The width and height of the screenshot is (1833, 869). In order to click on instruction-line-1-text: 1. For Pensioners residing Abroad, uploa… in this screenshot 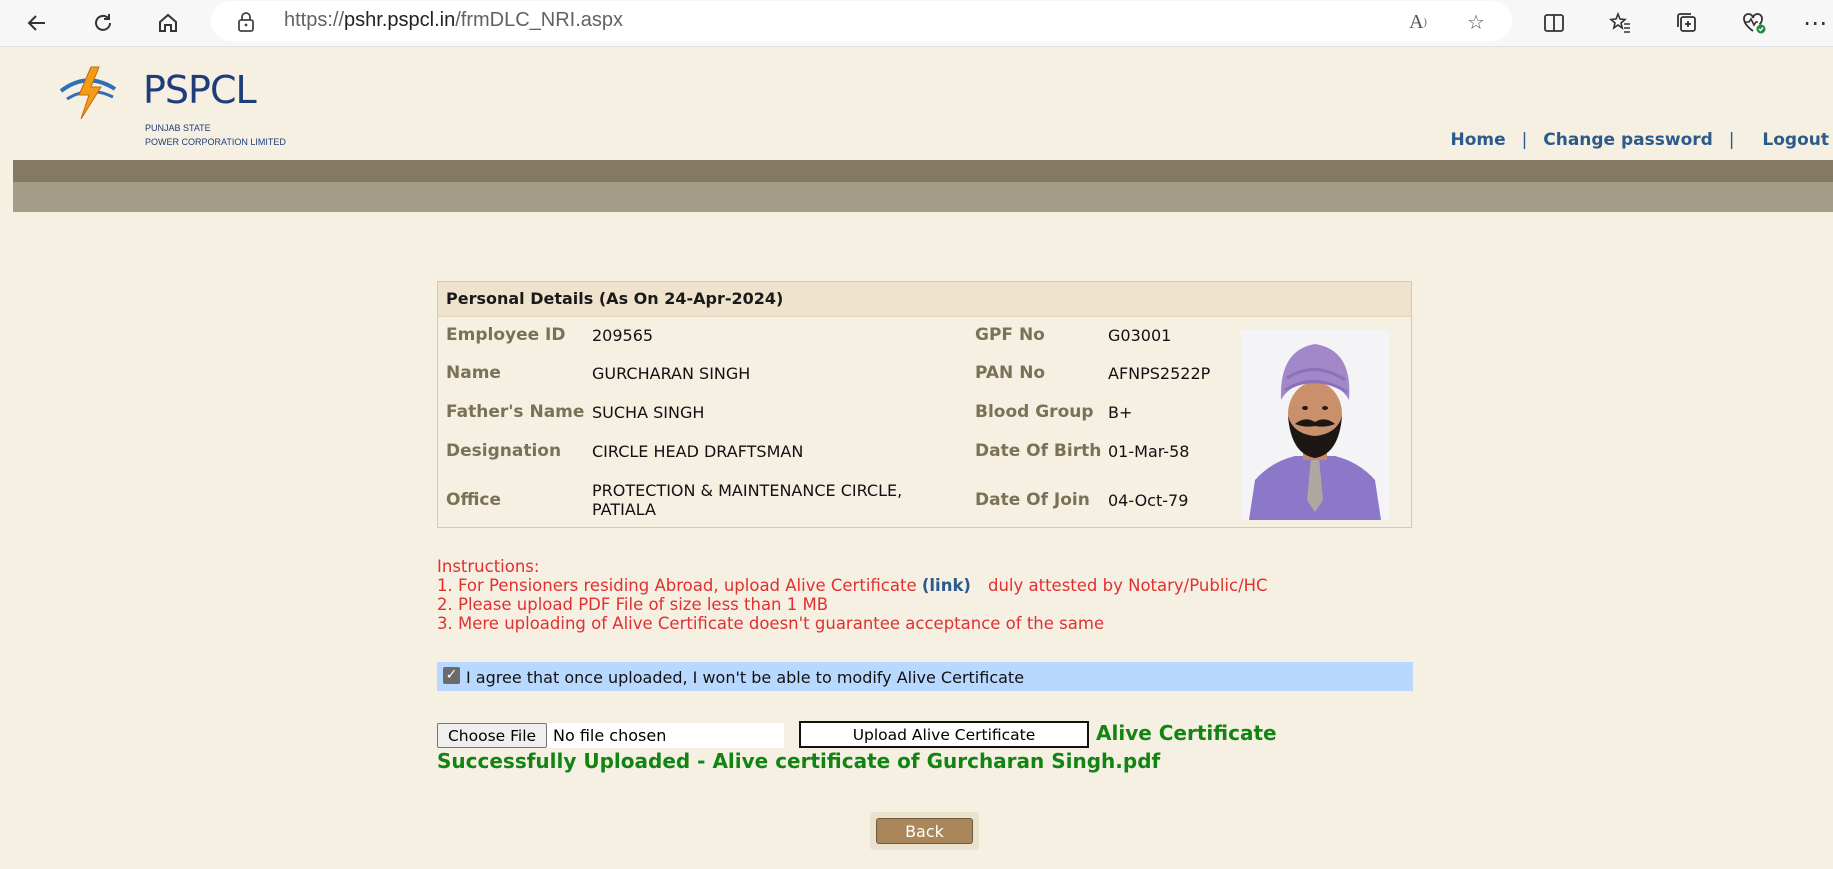, I will do `click(679, 585)`.